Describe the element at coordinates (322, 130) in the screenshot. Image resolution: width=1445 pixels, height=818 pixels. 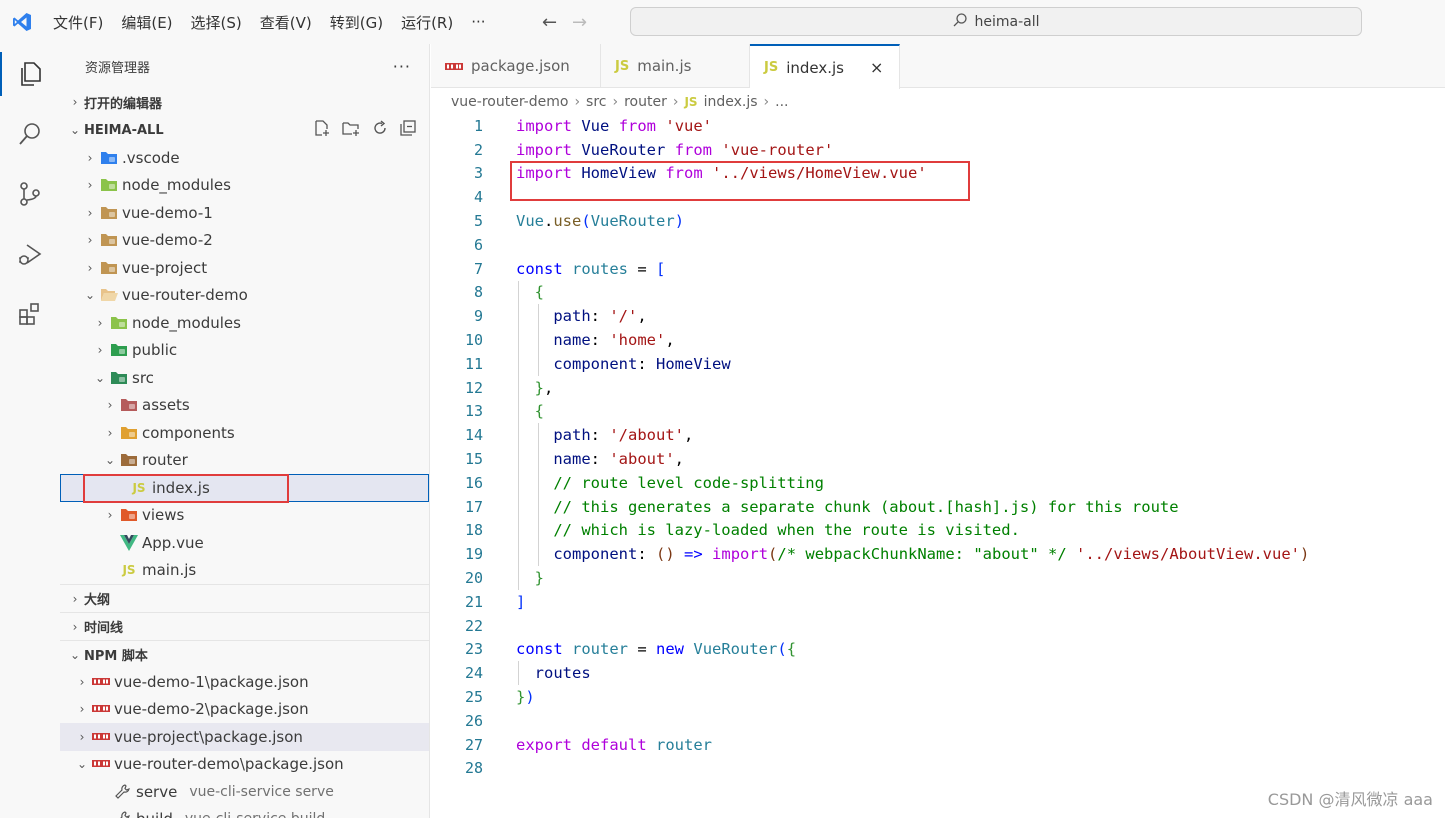
I see `new-file-icon` at that location.